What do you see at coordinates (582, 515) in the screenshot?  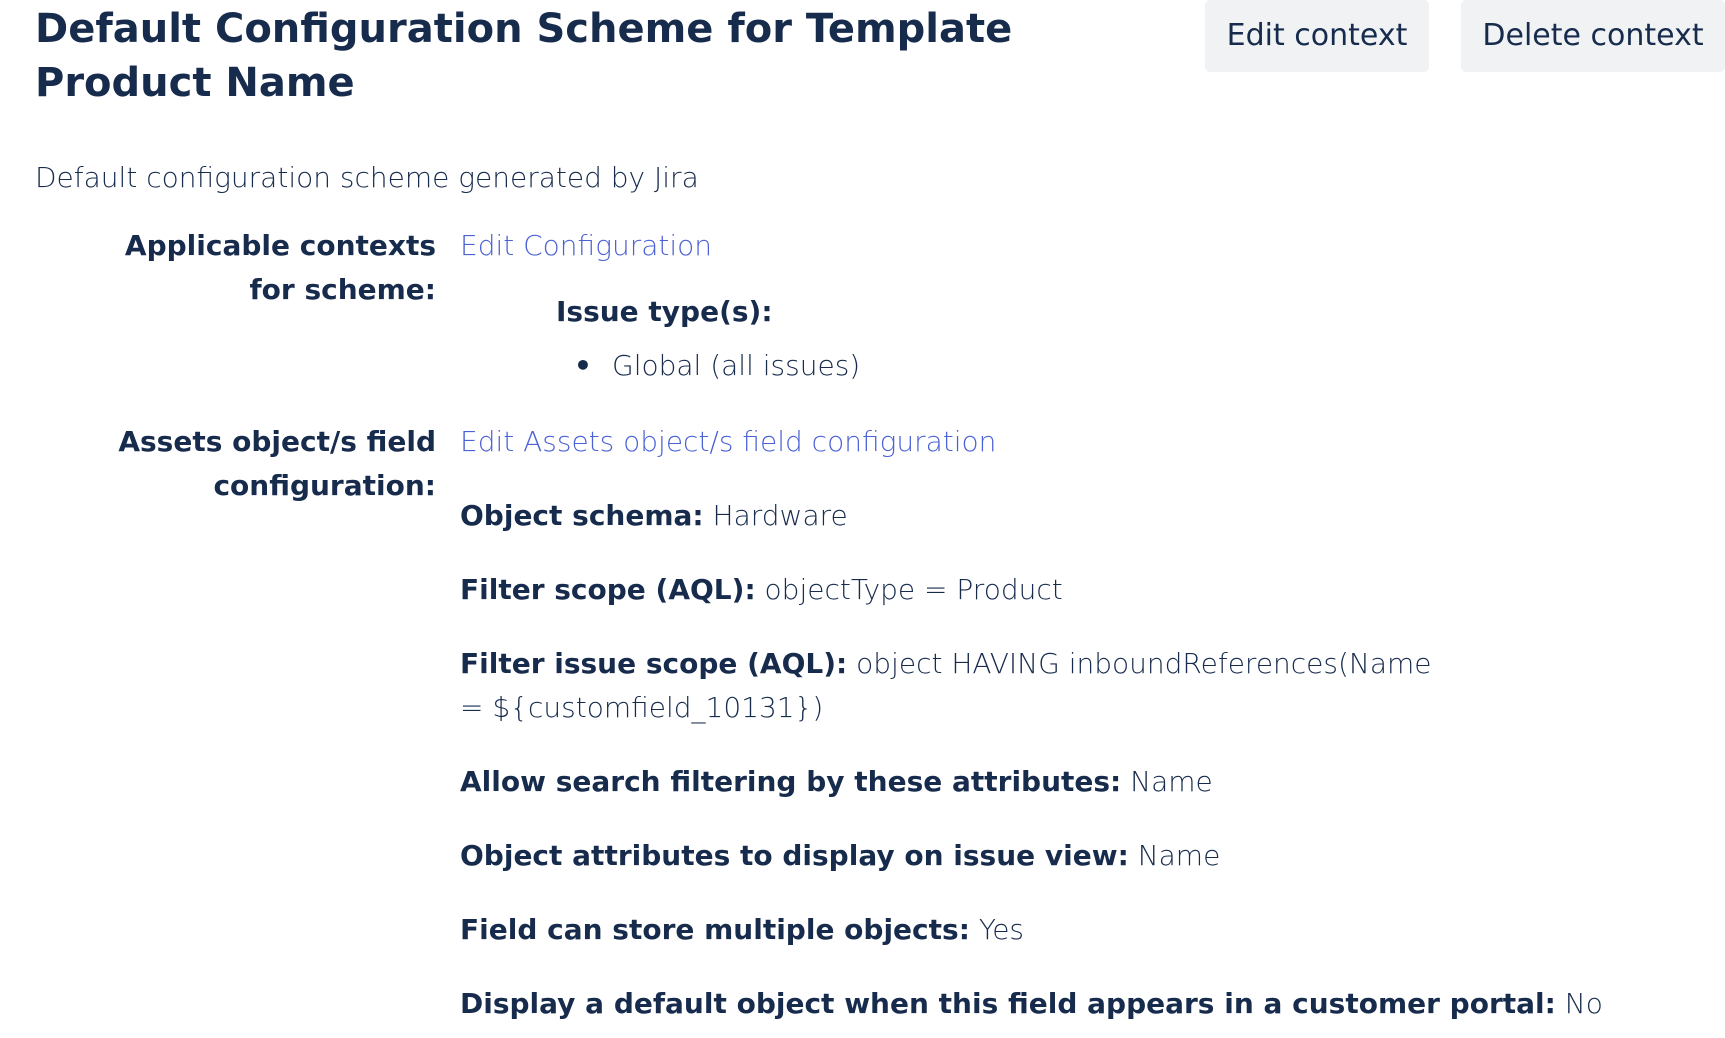 I see `config-key: Object schema:` at bounding box center [582, 515].